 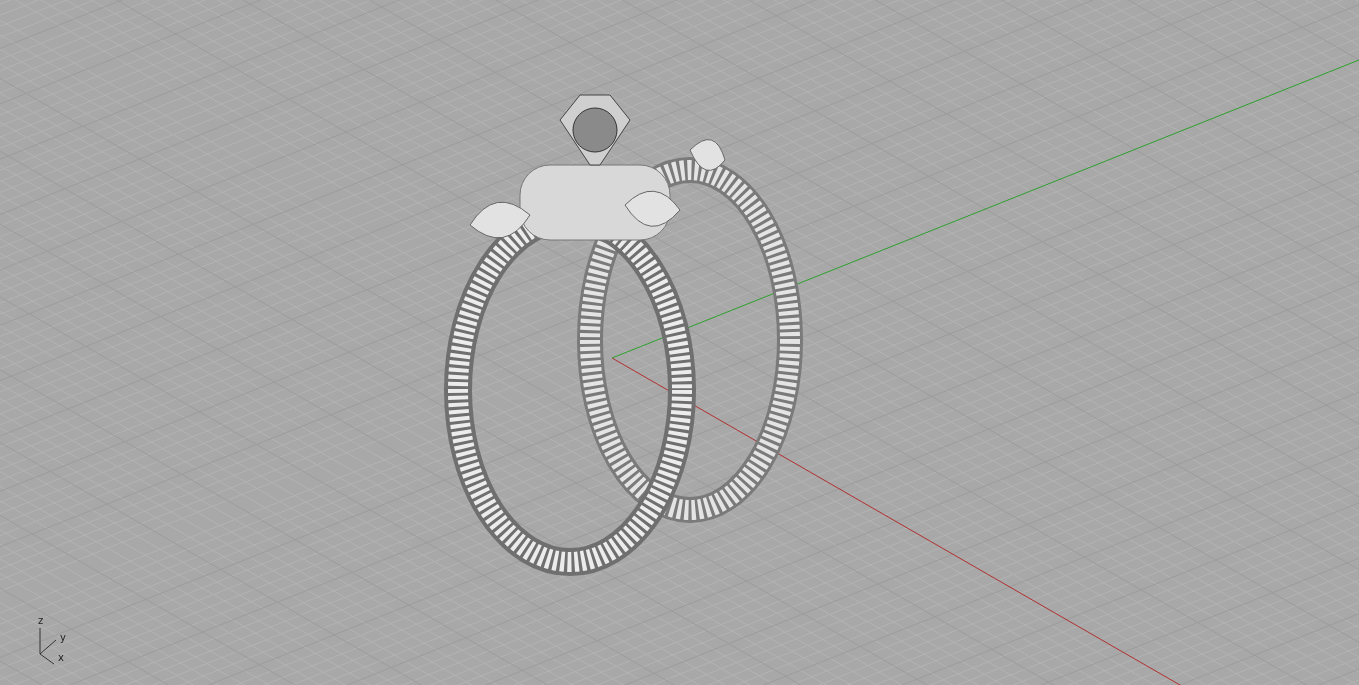 What do you see at coordinates (48, 646) in the screenshot?
I see `axis-gizmo-icon` at bounding box center [48, 646].